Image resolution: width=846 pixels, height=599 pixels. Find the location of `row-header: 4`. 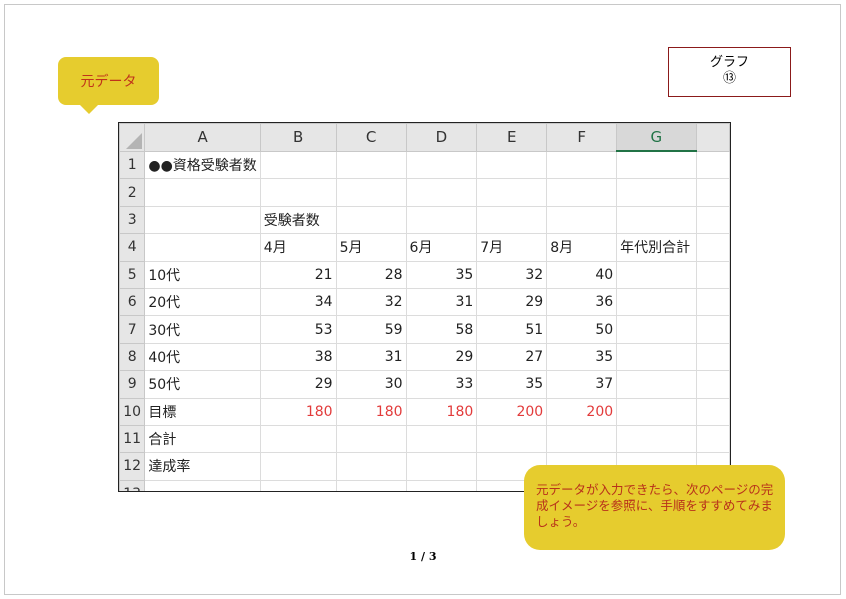

row-header: 4 is located at coordinates (132, 247).